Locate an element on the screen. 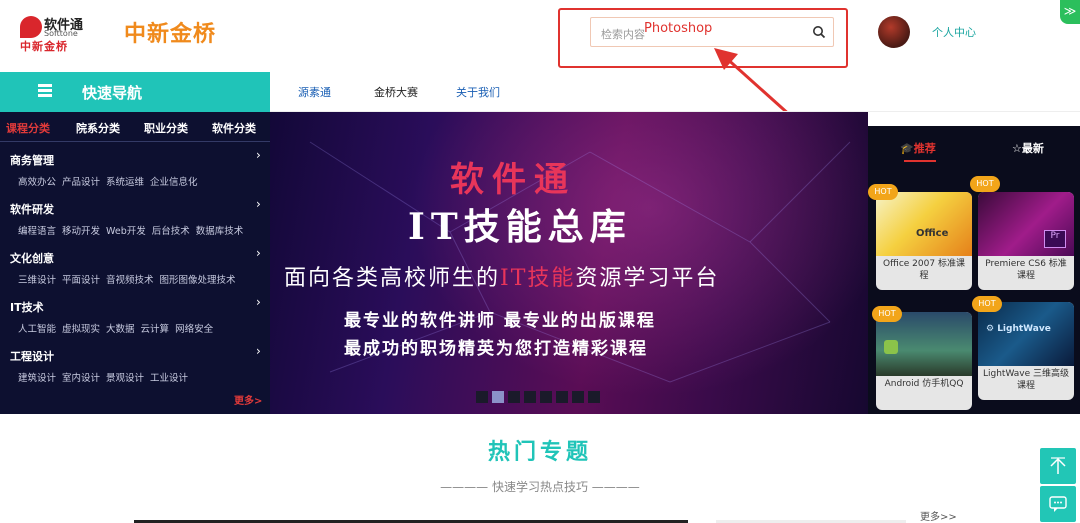 The width and height of the screenshot is (1080, 523). tab-department-category: 院系分类 is located at coordinates (98, 128).